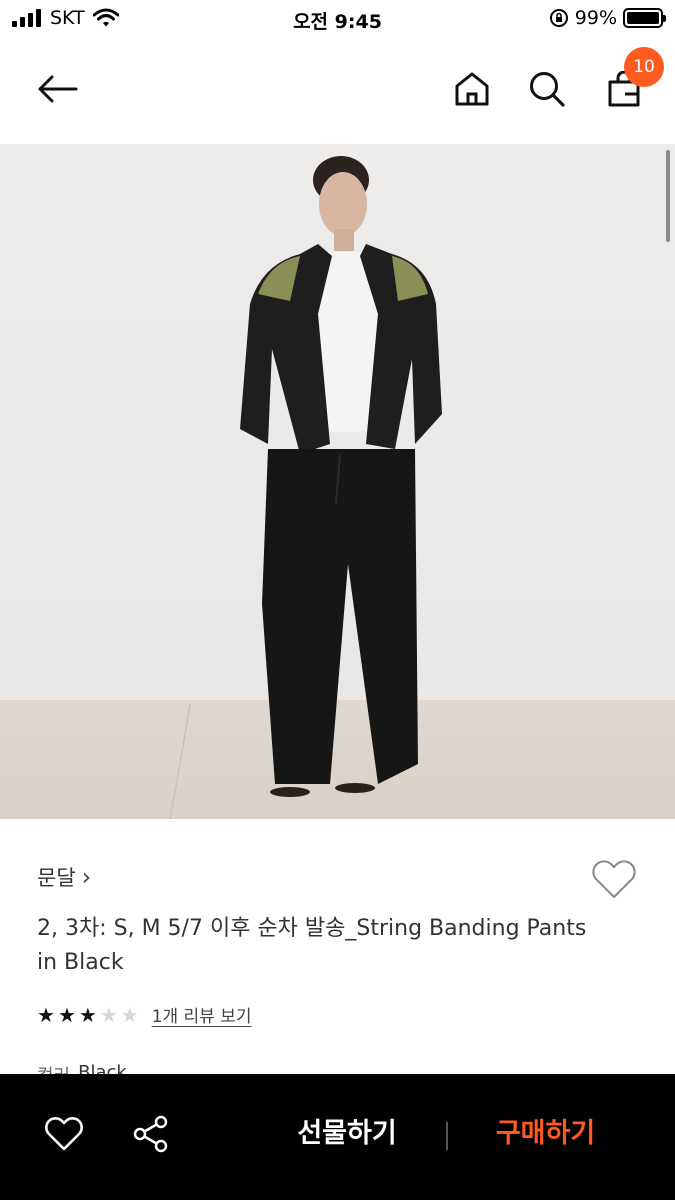 Image resolution: width=675 pixels, height=1200 pixels. I want to click on back-button, so click(57, 89).